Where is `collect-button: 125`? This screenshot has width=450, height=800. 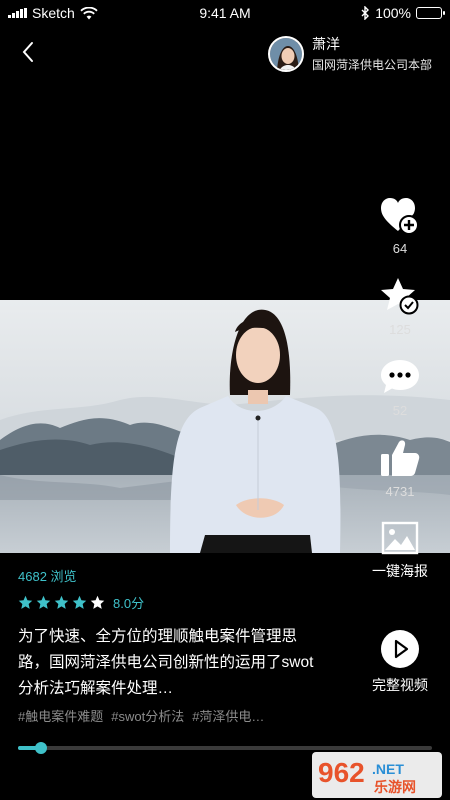
collect-button: 125 is located at coordinates (400, 306).